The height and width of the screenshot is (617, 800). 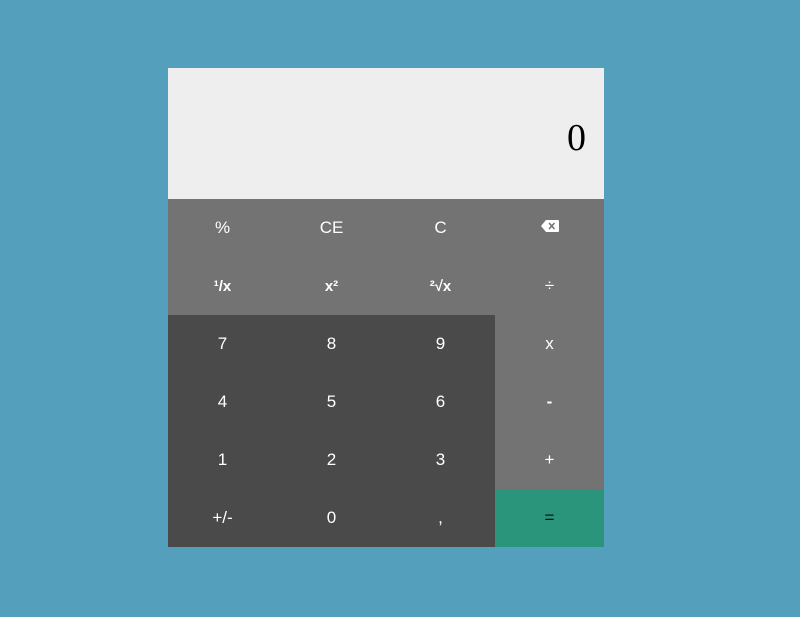 What do you see at coordinates (440, 344) in the screenshot?
I see `digit-9-button: 9` at bounding box center [440, 344].